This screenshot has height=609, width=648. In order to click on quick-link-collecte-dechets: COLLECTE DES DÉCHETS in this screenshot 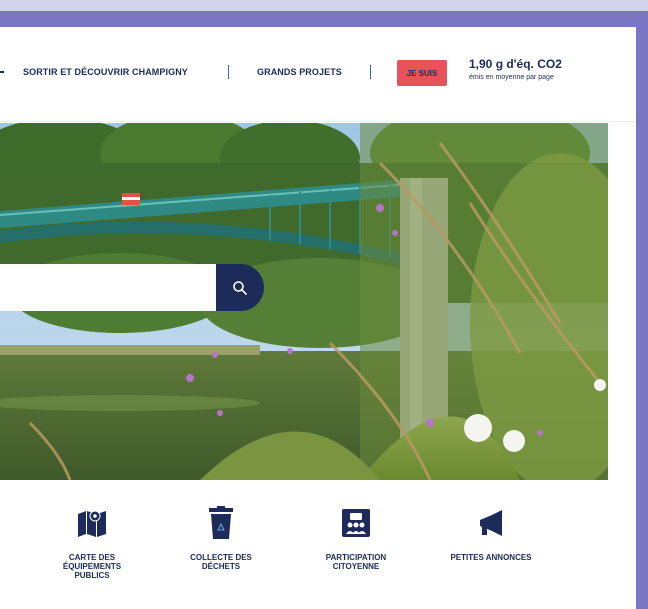, I will do `click(221, 538)`.